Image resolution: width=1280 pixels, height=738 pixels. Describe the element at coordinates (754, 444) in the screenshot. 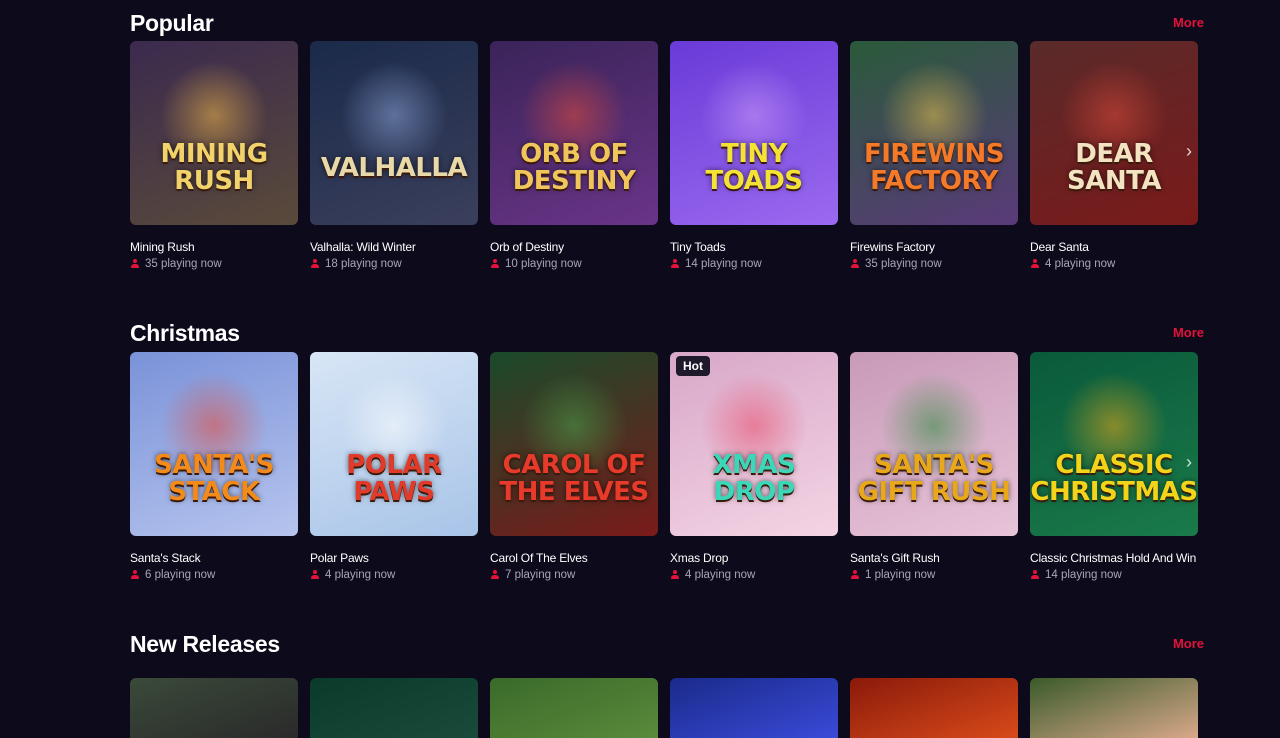

I see `game-thumbnail: Xmas Drop Hot` at that location.